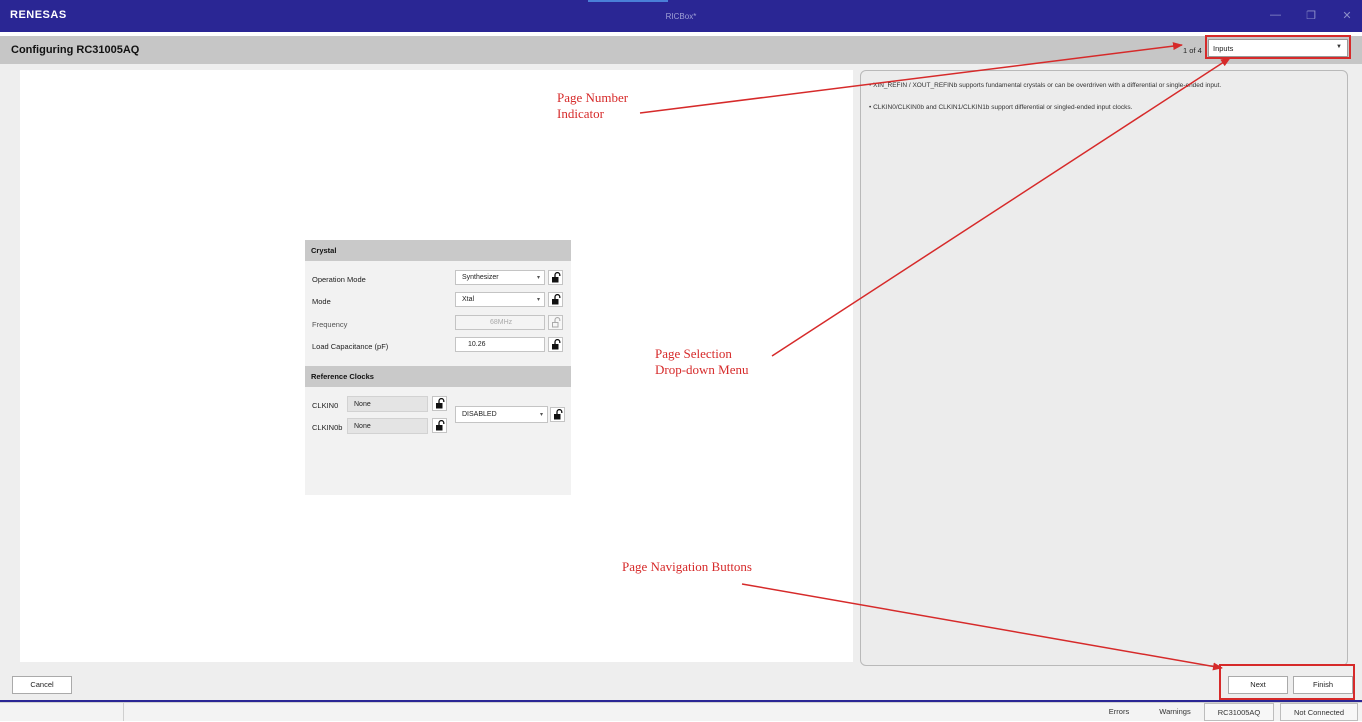 Image resolution: width=1362 pixels, height=722 pixels. Describe the element at coordinates (702, 369) in the screenshot. I see `annotation-line: Drop-down Menu` at that location.